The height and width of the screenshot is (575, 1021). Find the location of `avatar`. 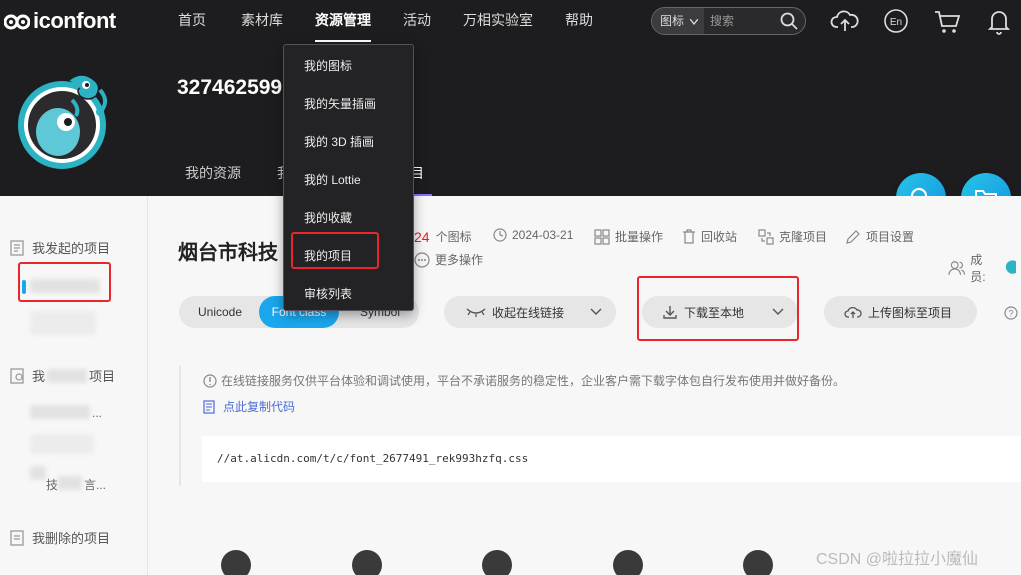

avatar is located at coordinates (64, 117).